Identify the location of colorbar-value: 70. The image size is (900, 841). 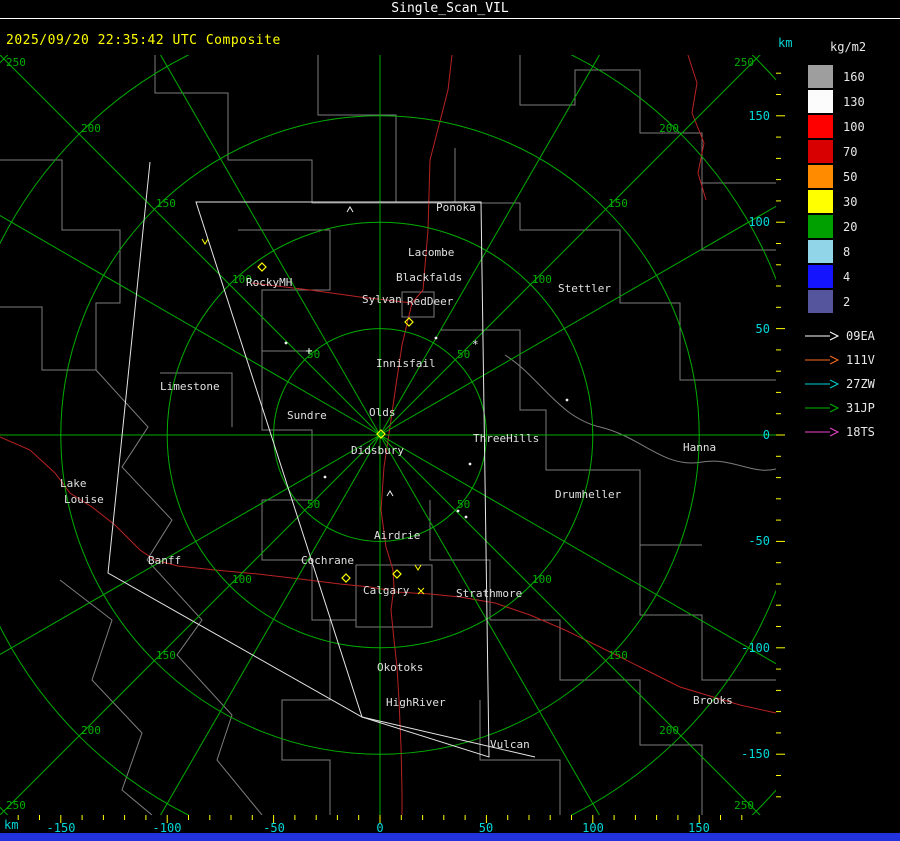
(850, 151).